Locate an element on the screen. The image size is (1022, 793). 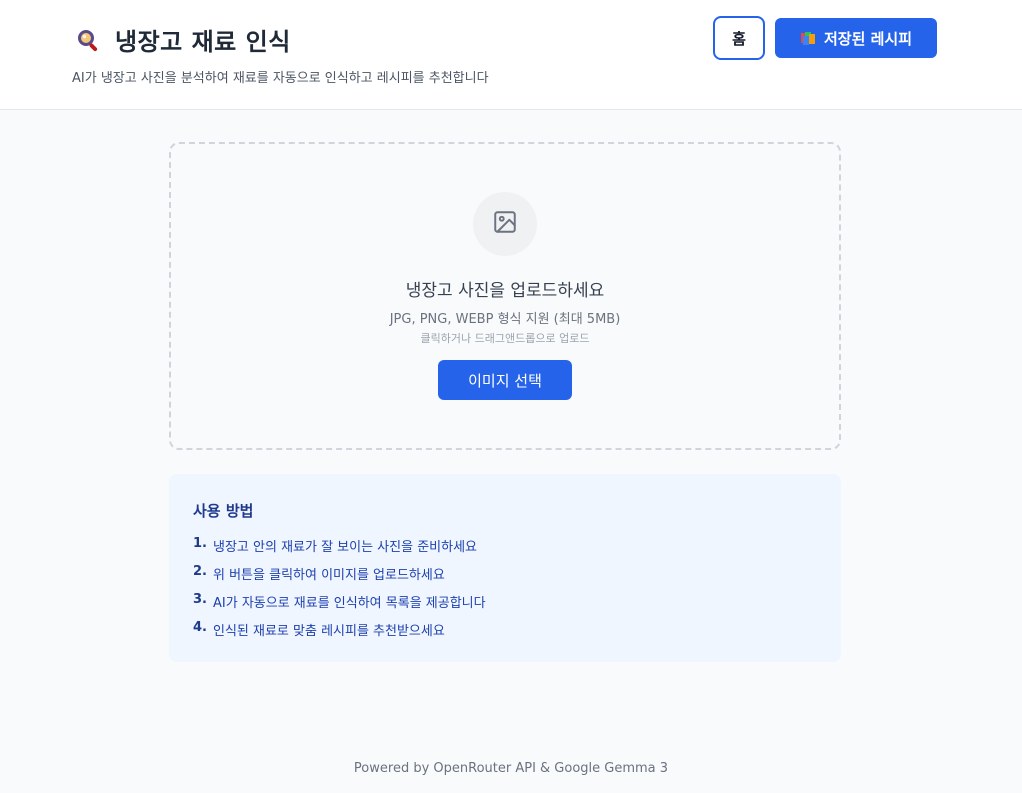
saved-recipes-button: 저장된 레시피 is located at coordinates (856, 38).